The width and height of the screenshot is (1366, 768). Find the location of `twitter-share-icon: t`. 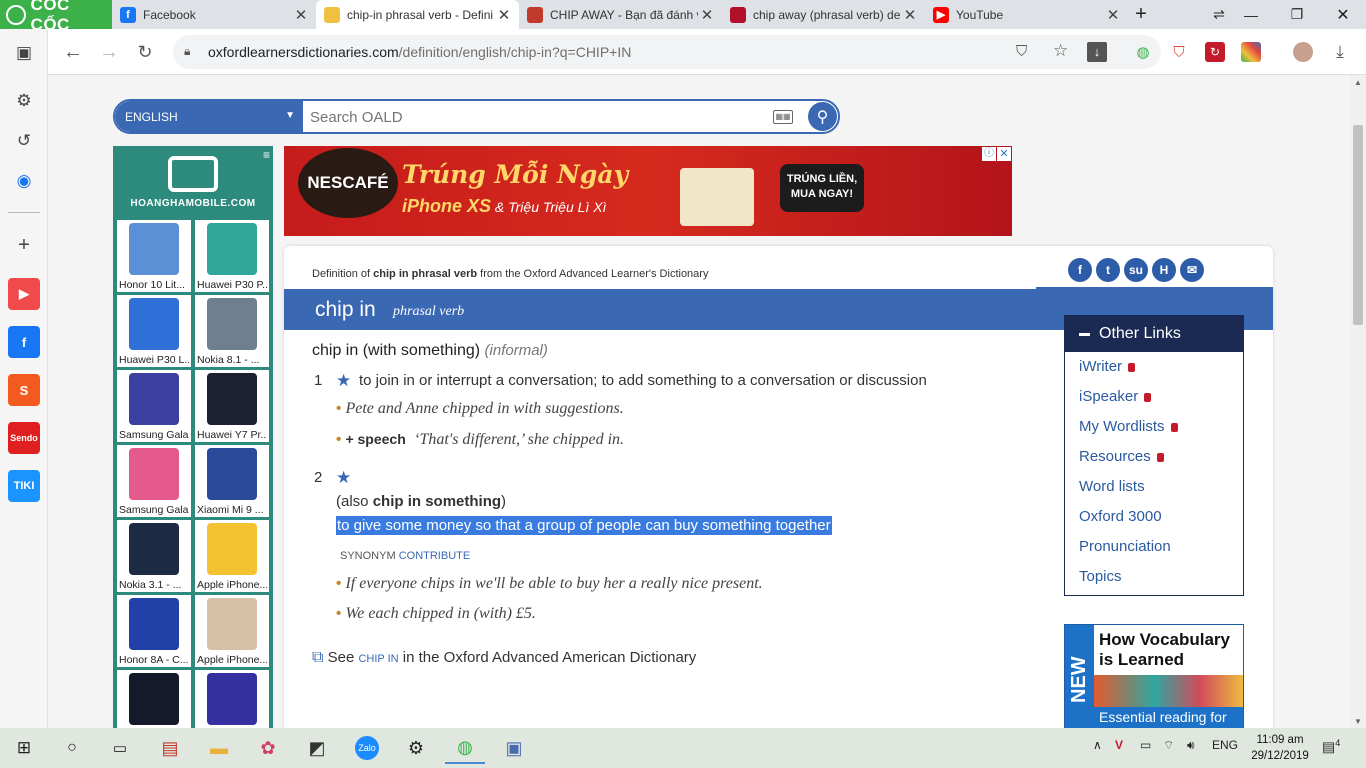

twitter-share-icon: t is located at coordinates (1108, 270).